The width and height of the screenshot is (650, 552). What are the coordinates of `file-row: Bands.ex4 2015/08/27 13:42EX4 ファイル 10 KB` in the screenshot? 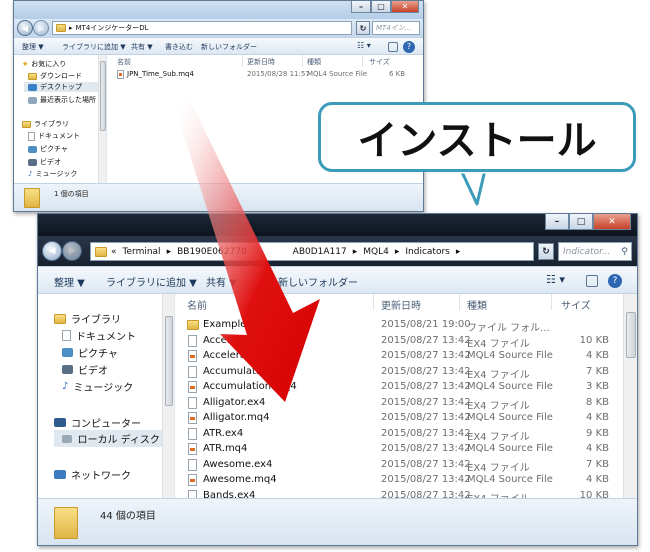 It's located at (398, 493).